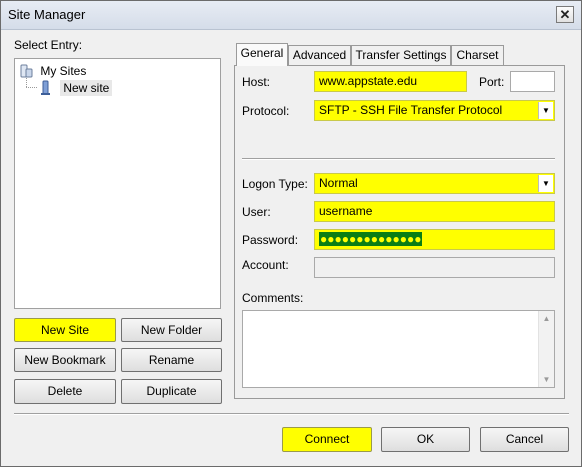  I want to click on logon-type-value: Normal, so click(338, 183).